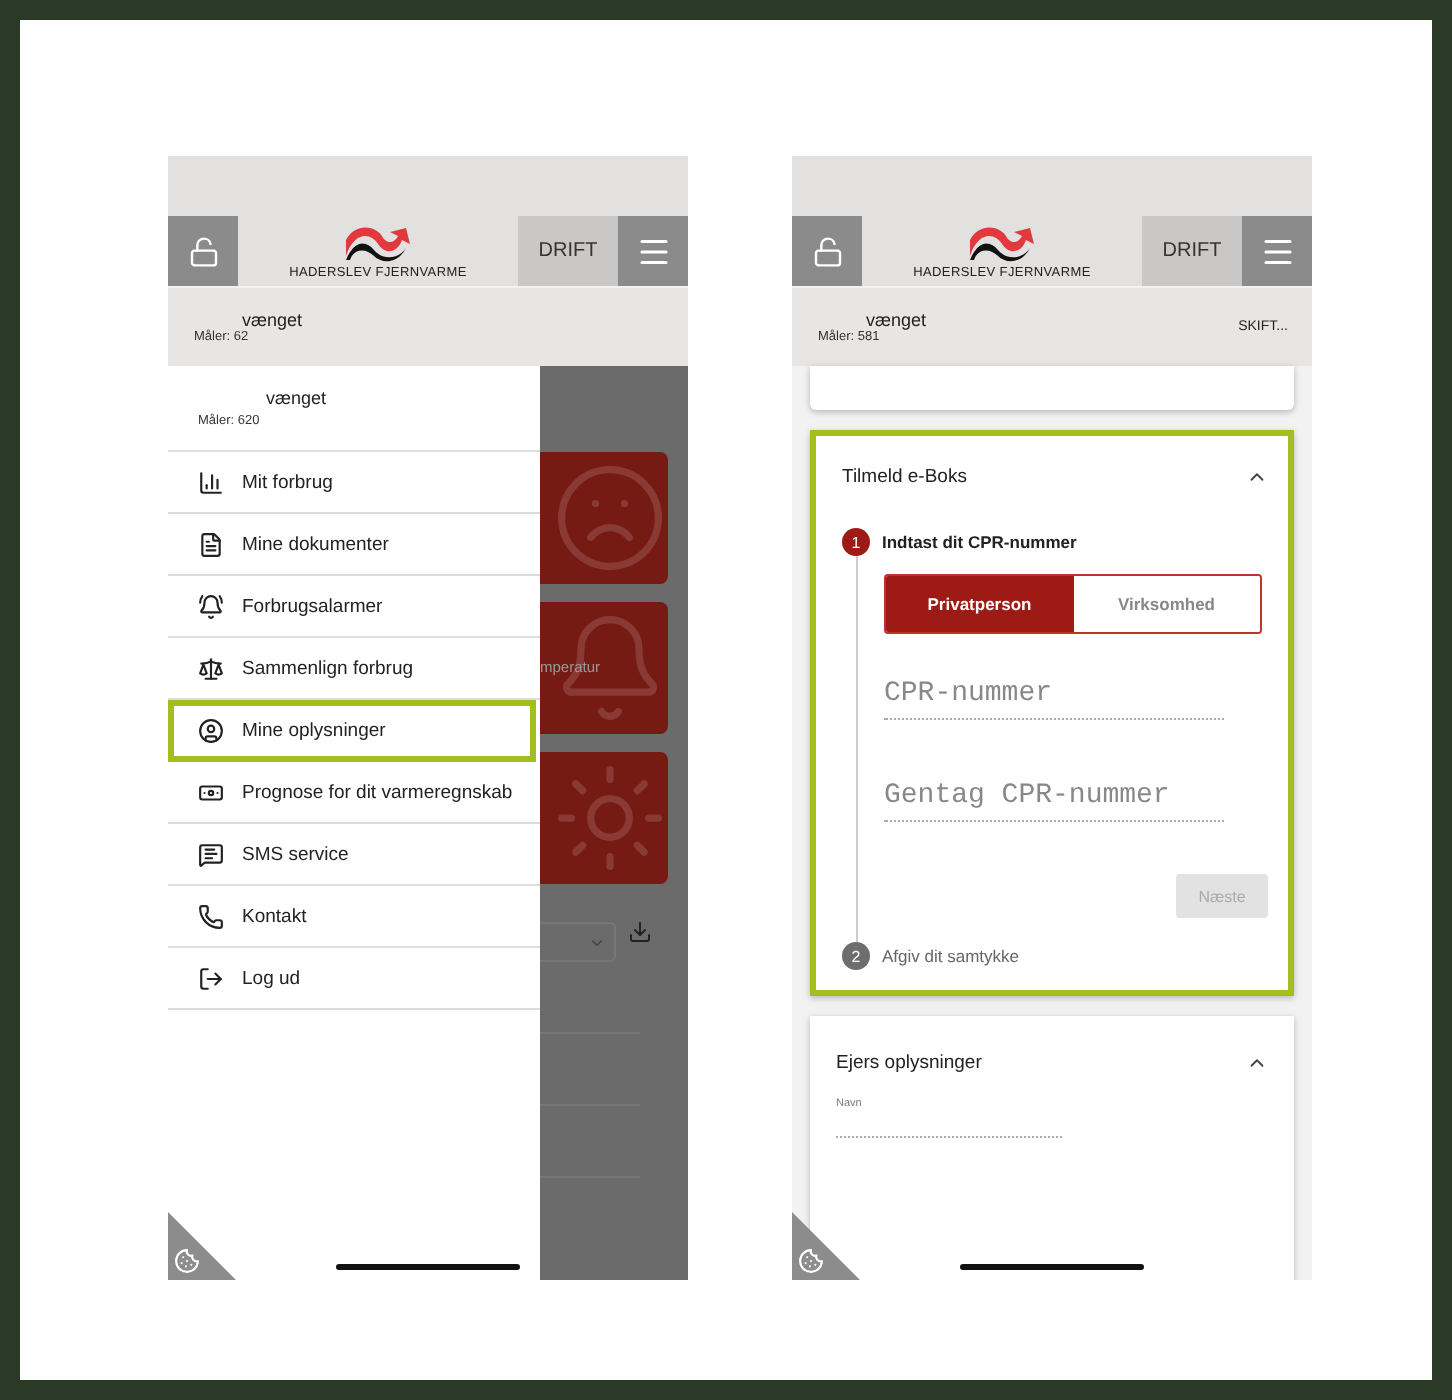 The height and width of the screenshot is (1400, 1452). I want to click on segment-option: Privatperson, so click(979, 604).